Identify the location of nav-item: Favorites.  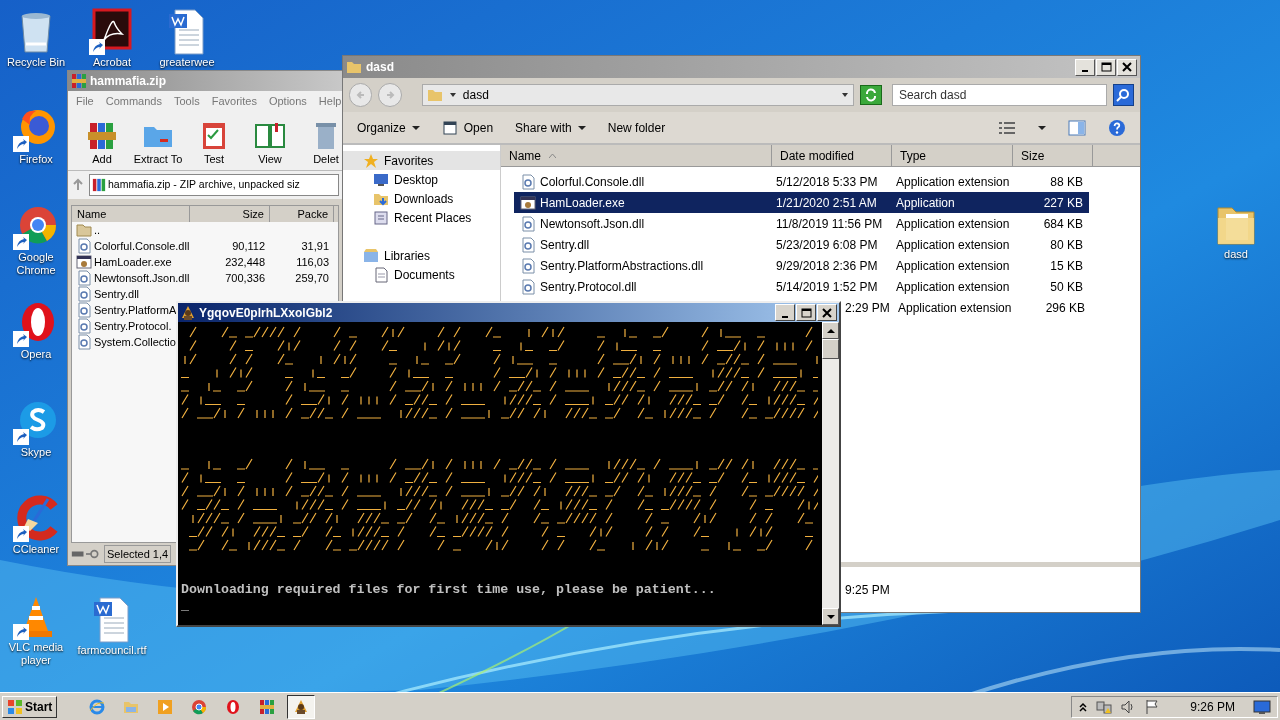
(421, 160).